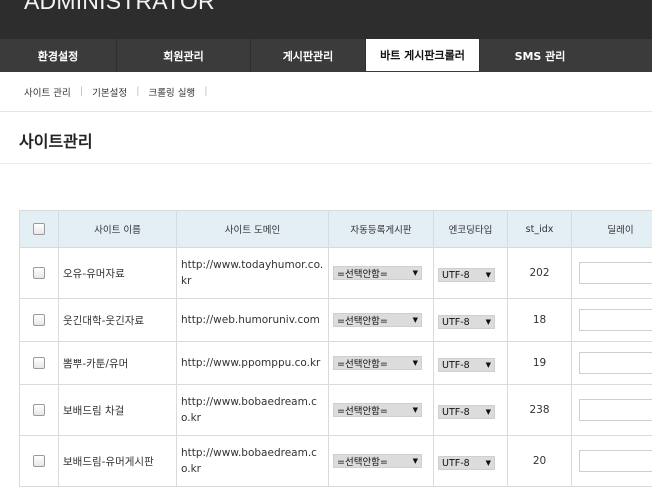  What do you see at coordinates (117, 229) in the screenshot?
I see `header-site-name: 사이트 이름` at bounding box center [117, 229].